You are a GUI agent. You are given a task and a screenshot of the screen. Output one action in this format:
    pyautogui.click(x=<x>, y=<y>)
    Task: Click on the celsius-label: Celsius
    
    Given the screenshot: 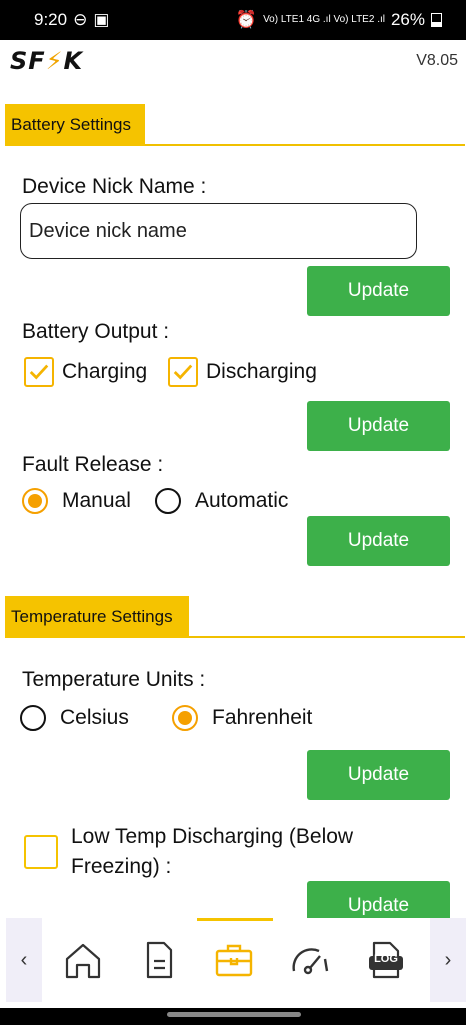 What is the action you would take?
    pyautogui.click(x=94, y=717)
    